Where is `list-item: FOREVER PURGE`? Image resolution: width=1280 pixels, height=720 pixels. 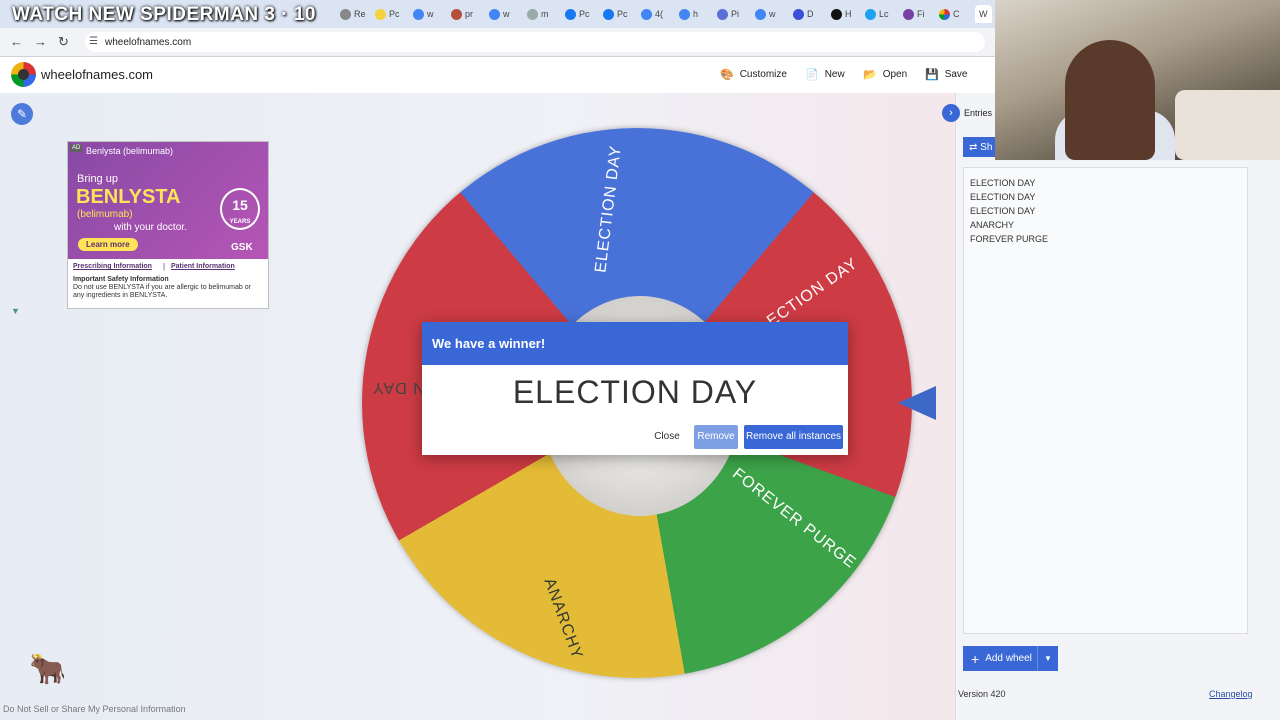
list-item: FOREVER PURGE is located at coordinates (1009, 239).